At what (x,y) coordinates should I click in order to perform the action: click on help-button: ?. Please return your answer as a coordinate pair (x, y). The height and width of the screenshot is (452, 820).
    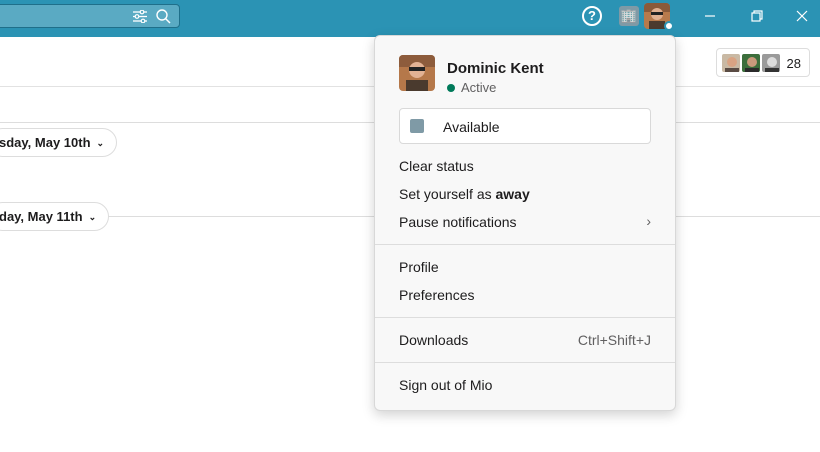
    Looking at the image, I should click on (592, 16).